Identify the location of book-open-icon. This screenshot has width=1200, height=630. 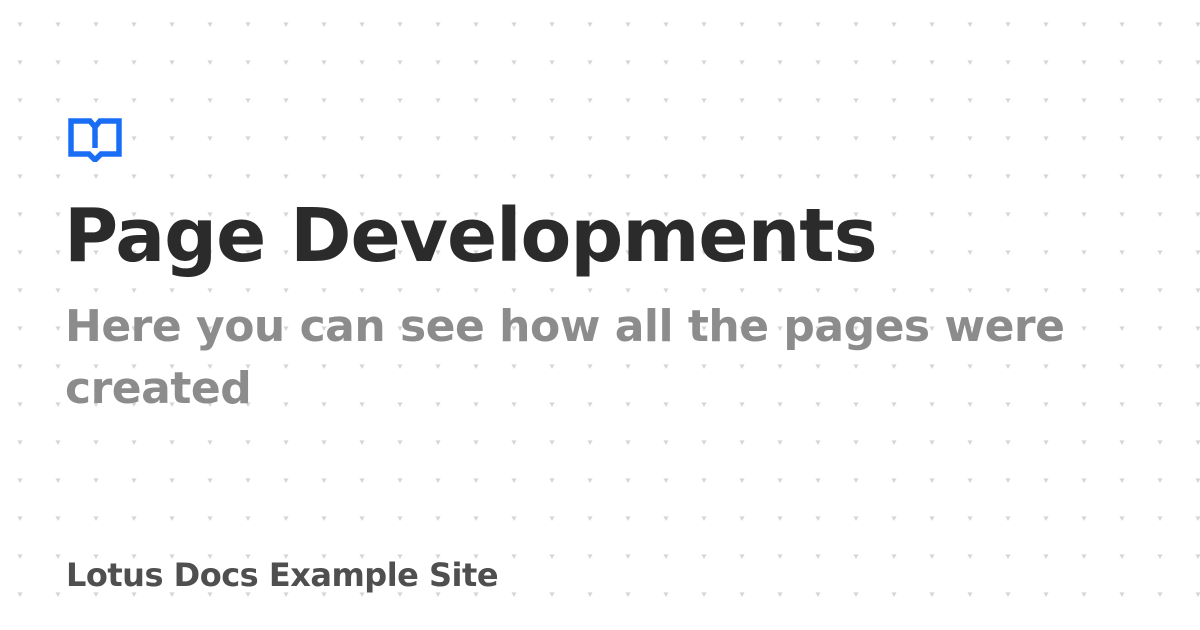
(95, 140).